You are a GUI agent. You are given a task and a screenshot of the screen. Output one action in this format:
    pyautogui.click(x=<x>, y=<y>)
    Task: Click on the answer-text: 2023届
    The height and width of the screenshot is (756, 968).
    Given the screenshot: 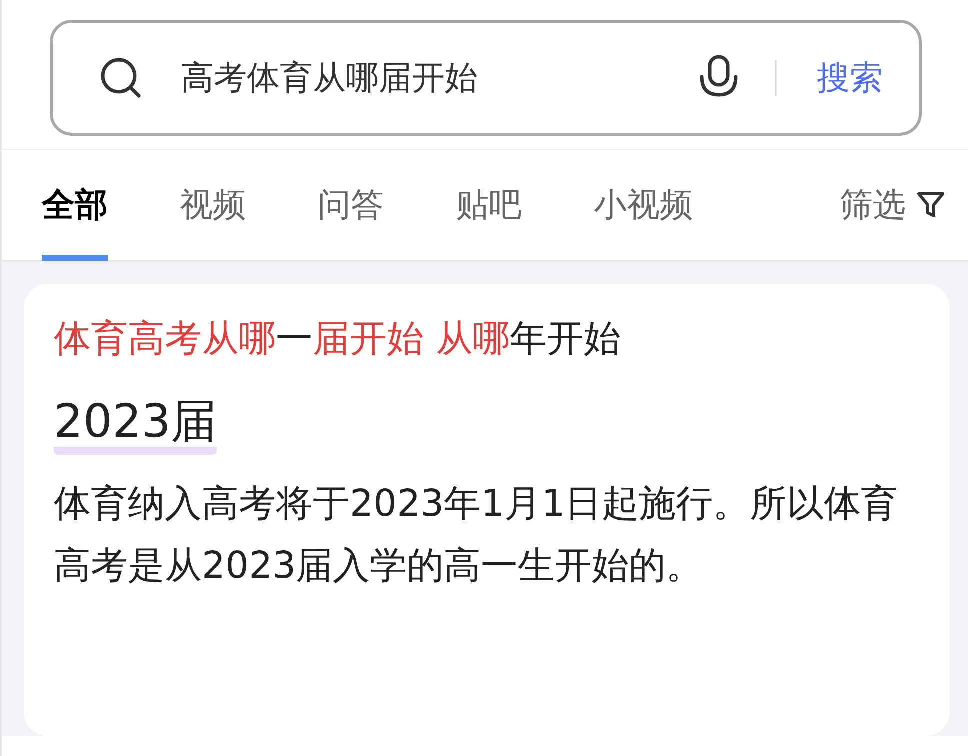 What is the action you would take?
    pyautogui.click(x=136, y=425)
    